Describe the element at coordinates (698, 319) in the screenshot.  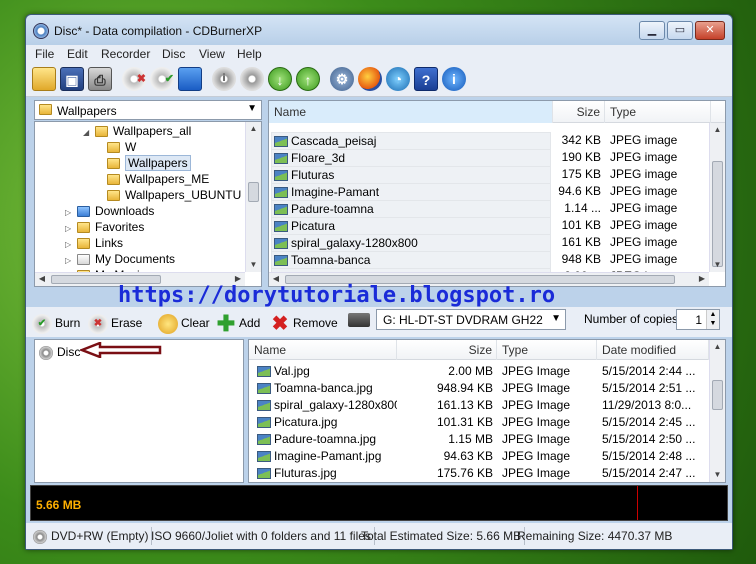
I see `copies-stepper: 1 ▲ ▼` at that location.